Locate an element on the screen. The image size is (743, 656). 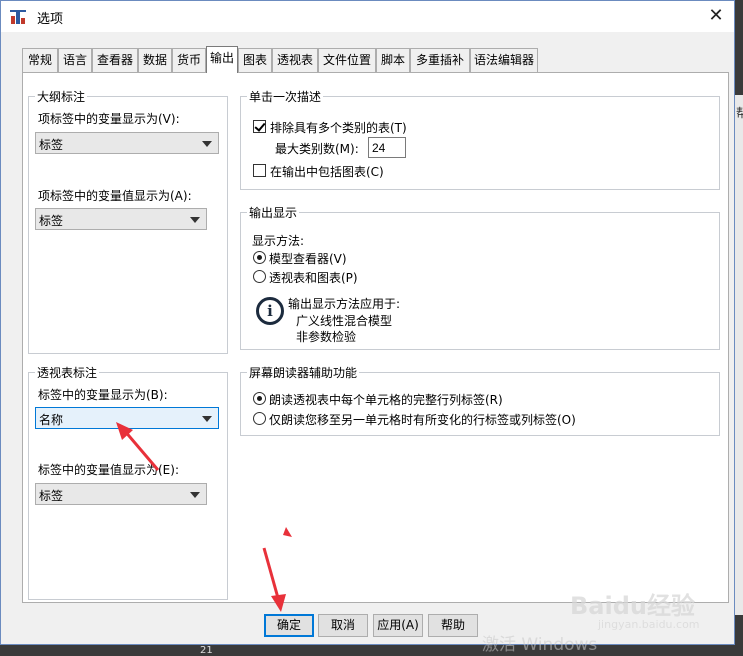
annotation-arrows is located at coordinates (204, 517).